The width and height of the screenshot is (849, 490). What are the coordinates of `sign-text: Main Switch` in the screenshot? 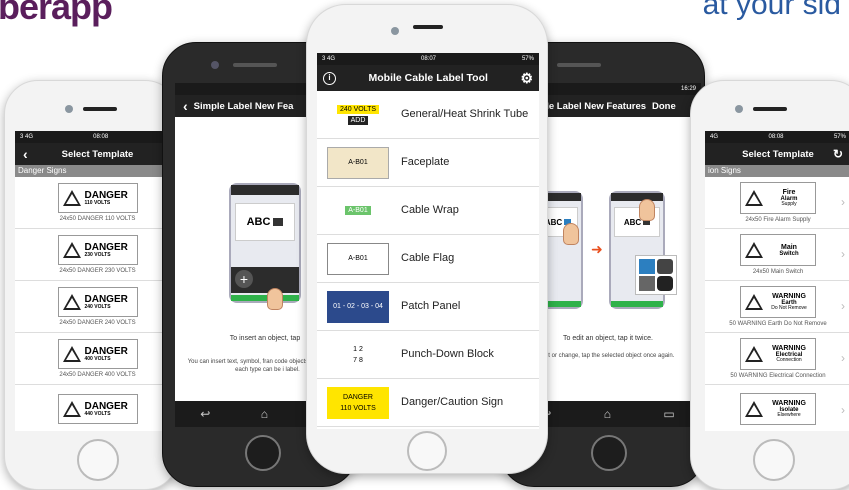 It's located at (789, 250).